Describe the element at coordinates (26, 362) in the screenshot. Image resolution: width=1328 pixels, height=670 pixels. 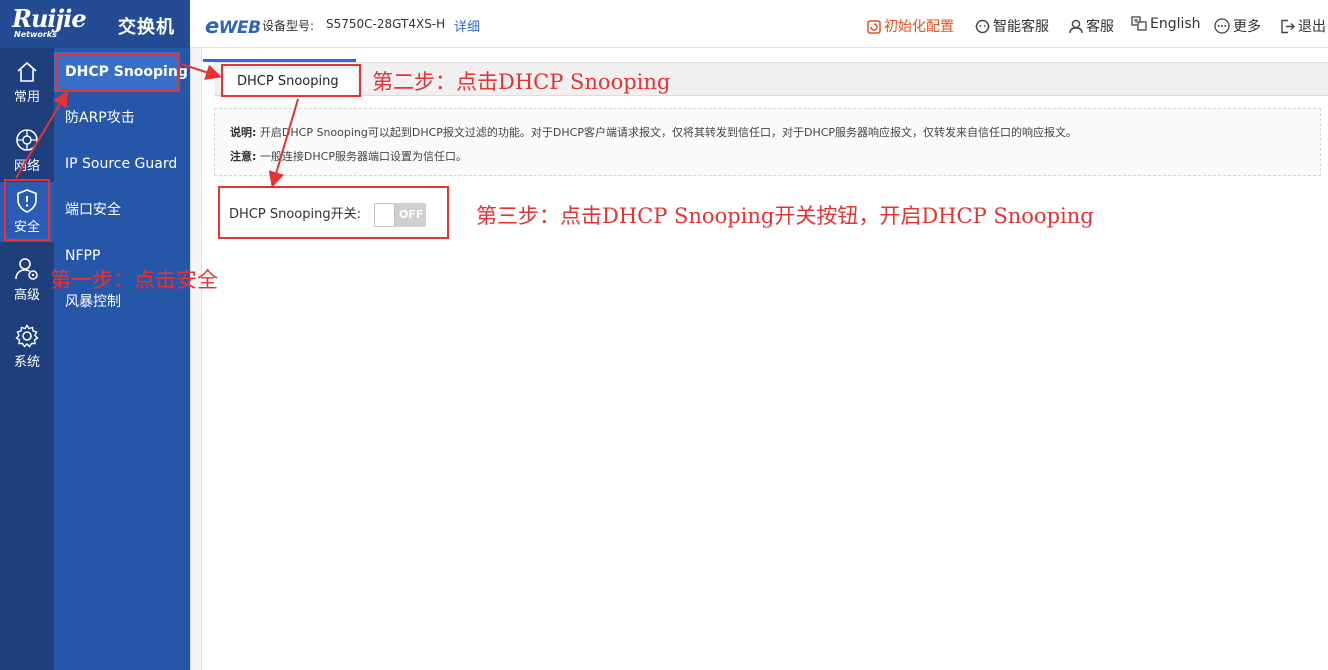
I see `rail-item-label: 系统` at that location.